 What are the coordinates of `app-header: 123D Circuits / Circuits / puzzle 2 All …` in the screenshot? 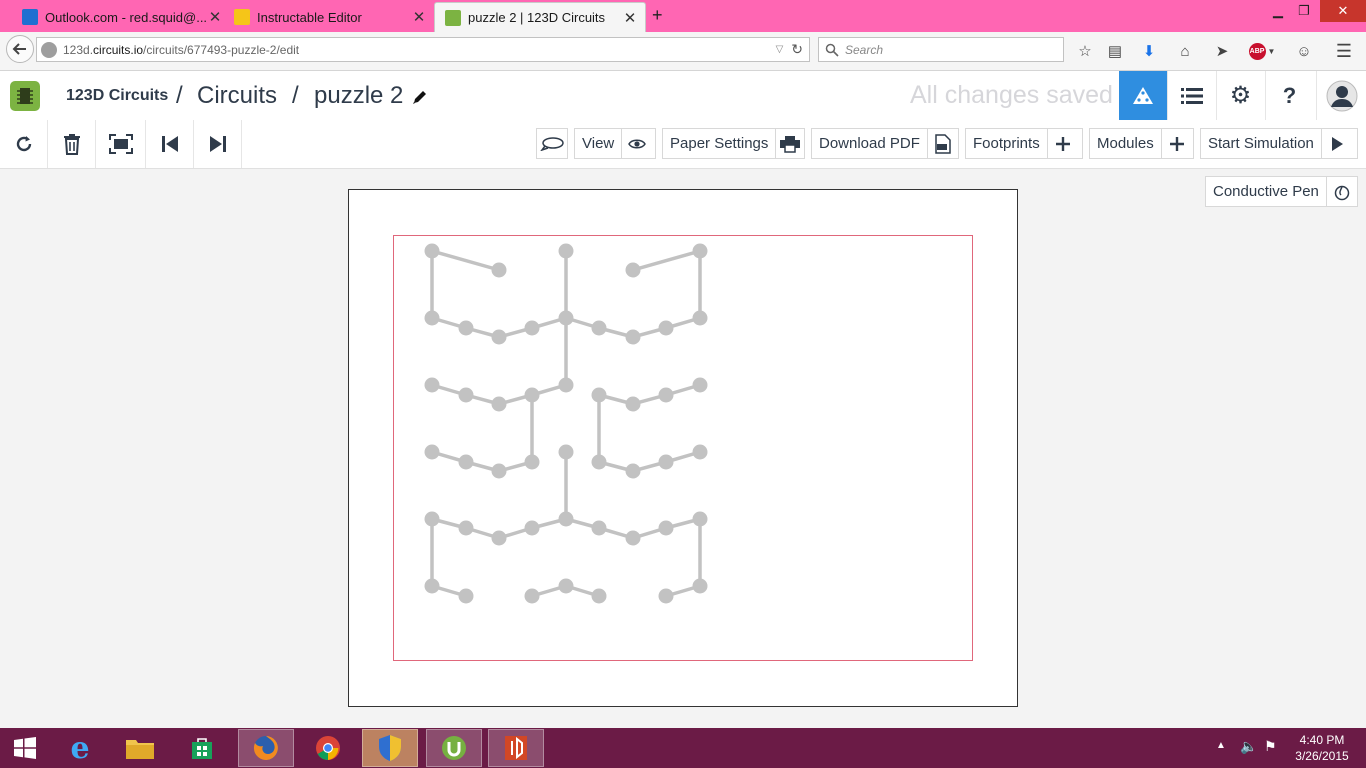 It's located at (683, 96).